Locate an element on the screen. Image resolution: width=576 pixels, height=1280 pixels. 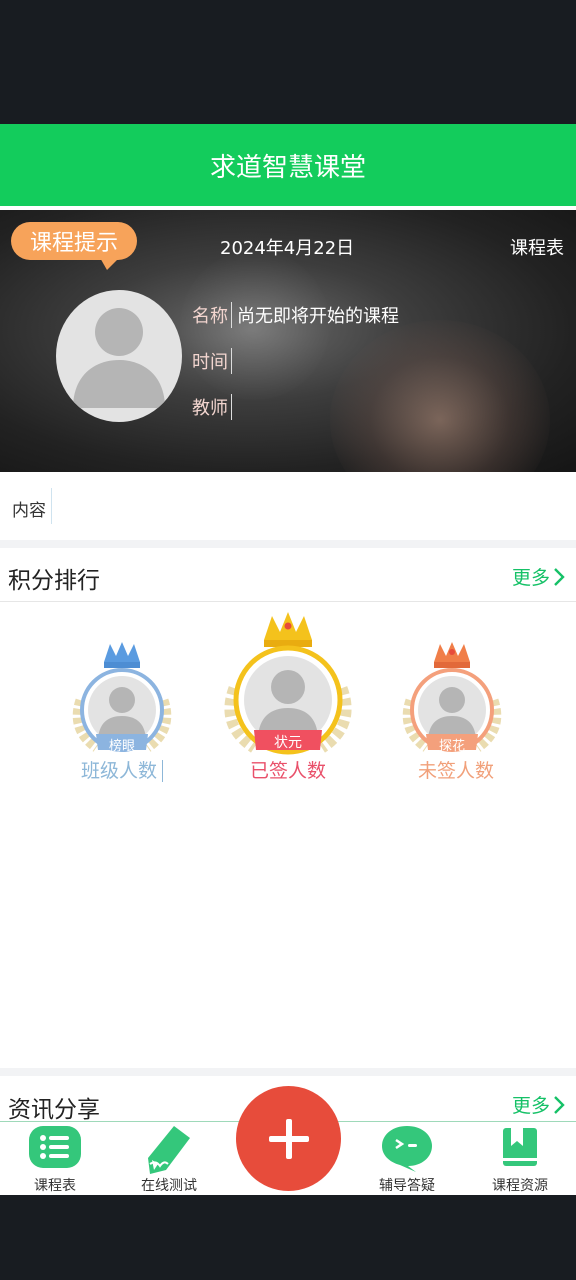
medal-second: 榜眼 is located at coordinates (122, 699).